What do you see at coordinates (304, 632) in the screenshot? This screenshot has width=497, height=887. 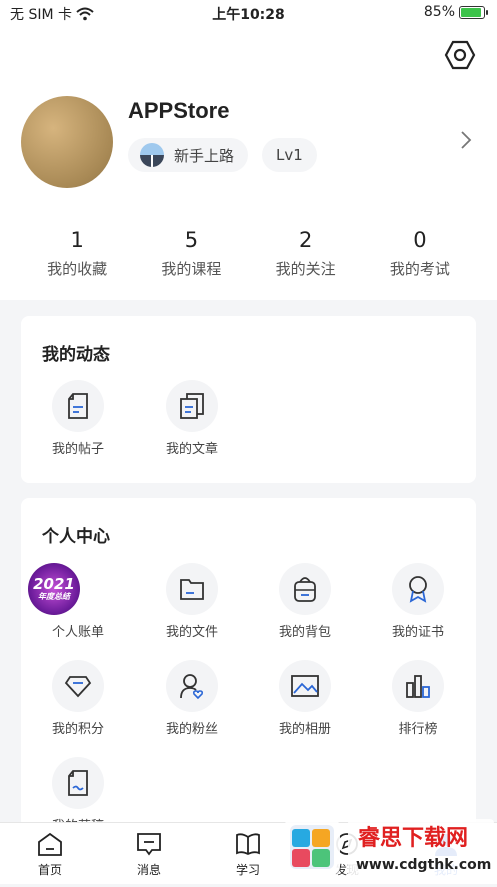 I see `item-label: 我的背包` at bounding box center [304, 632].